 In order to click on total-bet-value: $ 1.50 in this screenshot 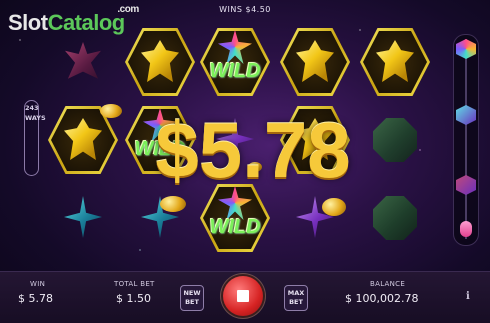, I will do `click(133, 298)`.